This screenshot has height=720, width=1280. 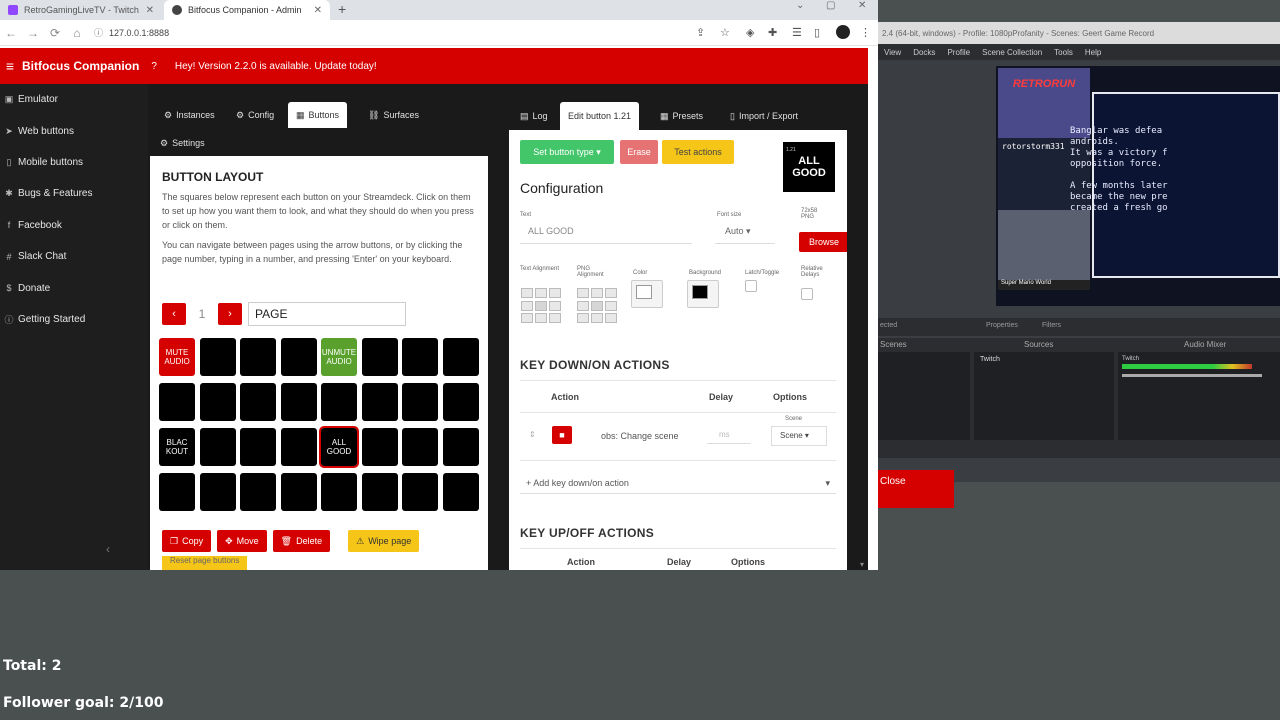 What do you see at coordinates (807, 294) in the screenshot?
I see `relative-delays-checkbox` at bounding box center [807, 294].